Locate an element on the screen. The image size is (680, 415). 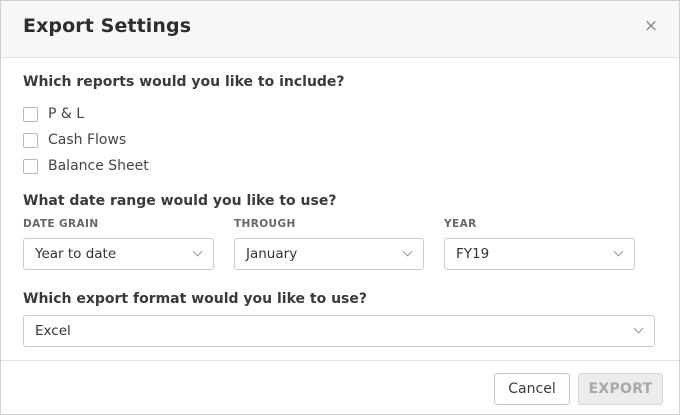
date-grain-value: Year to date is located at coordinates (76, 254).